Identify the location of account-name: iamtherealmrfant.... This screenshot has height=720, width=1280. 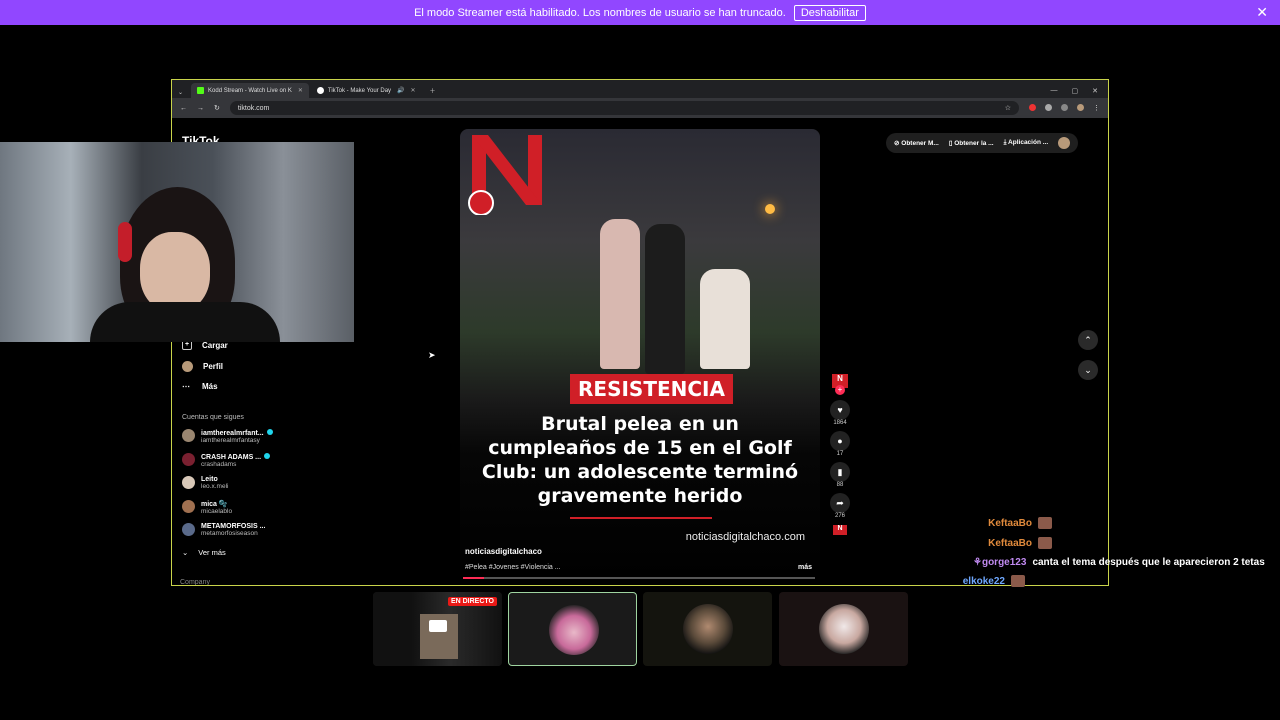
(232, 433).